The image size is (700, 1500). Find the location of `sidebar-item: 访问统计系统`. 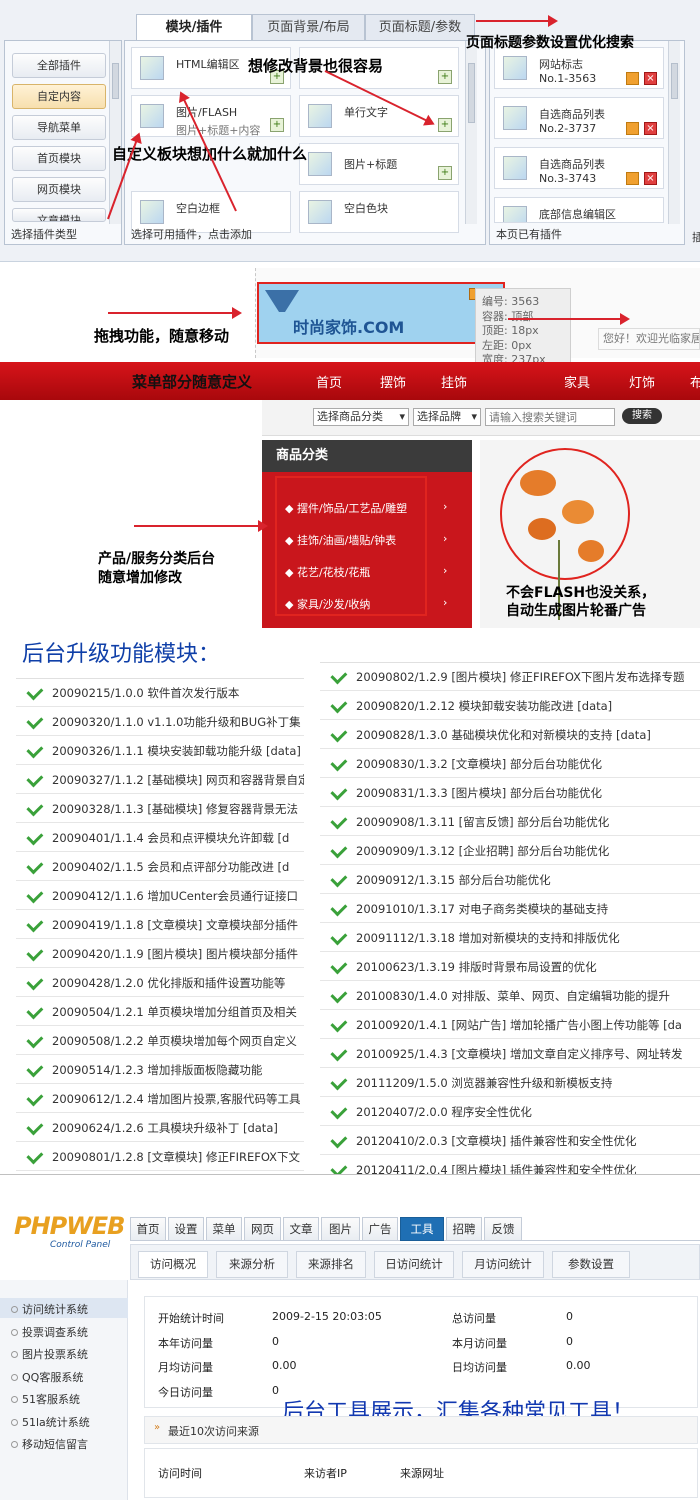

sidebar-item: 访问统计系统 is located at coordinates (49, 1309).